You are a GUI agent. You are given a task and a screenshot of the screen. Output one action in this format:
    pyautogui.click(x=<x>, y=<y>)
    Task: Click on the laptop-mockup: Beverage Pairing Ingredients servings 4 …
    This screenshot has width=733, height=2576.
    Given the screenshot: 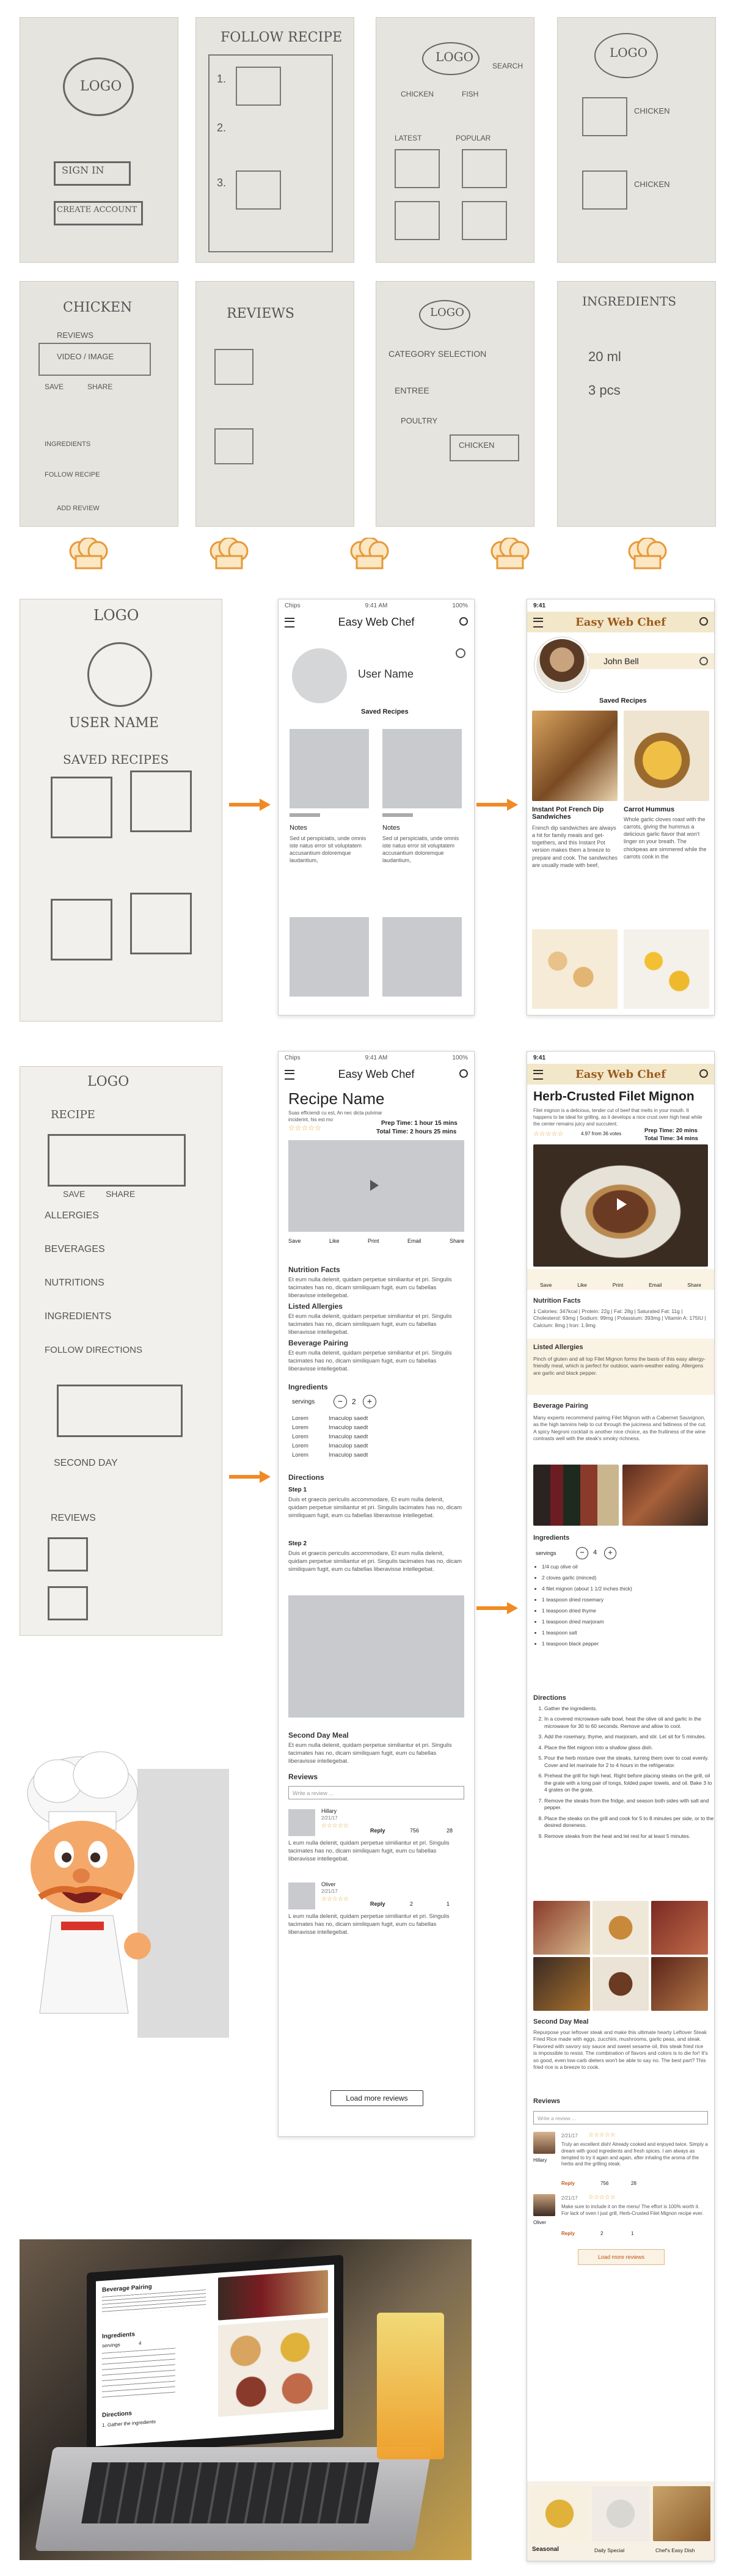 What is the action you would take?
    pyautogui.click(x=246, y=2399)
    